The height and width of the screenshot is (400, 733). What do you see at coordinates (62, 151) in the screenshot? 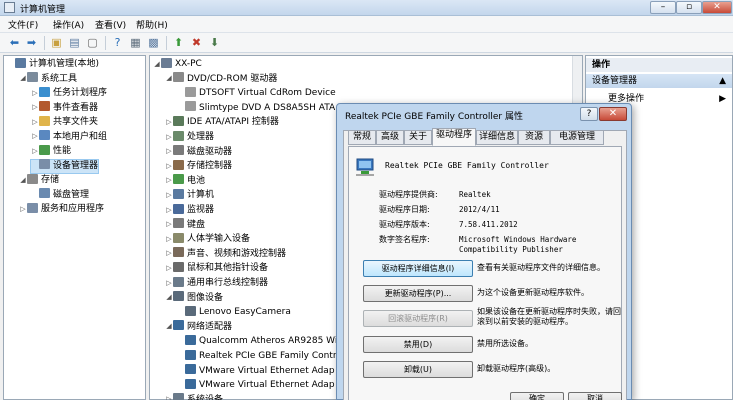
I see `tree-item-label: 性能` at bounding box center [62, 151].